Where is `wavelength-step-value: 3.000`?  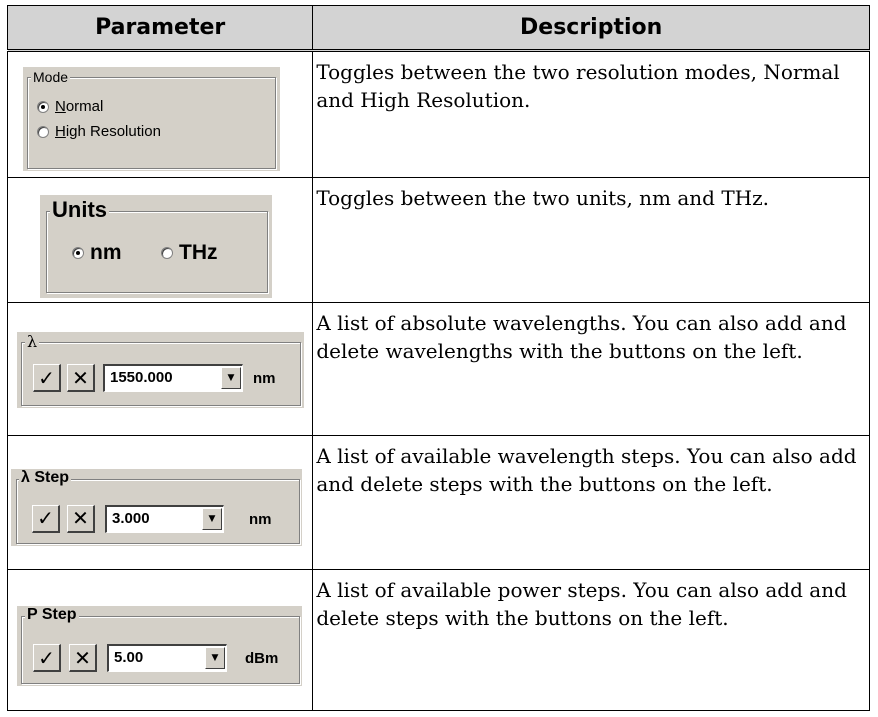 wavelength-step-value: 3.000 is located at coordinates (131, 518).